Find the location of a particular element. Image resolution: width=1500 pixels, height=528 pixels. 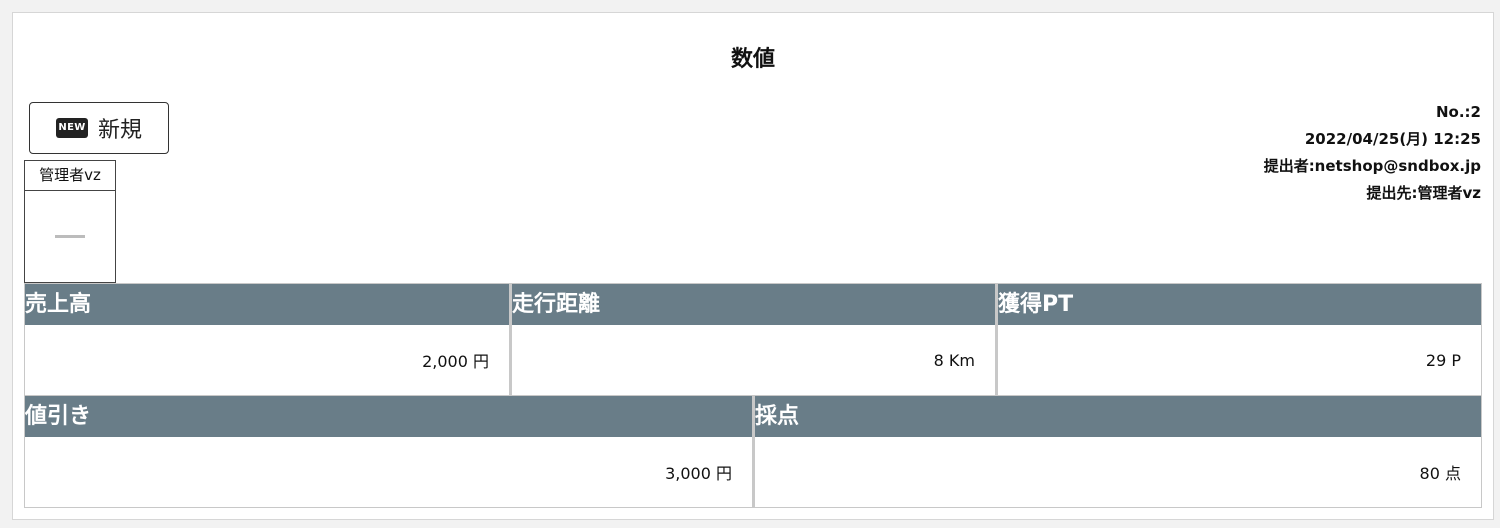

field-score: 採点 80 点 is located at coordinates (1117, 451).